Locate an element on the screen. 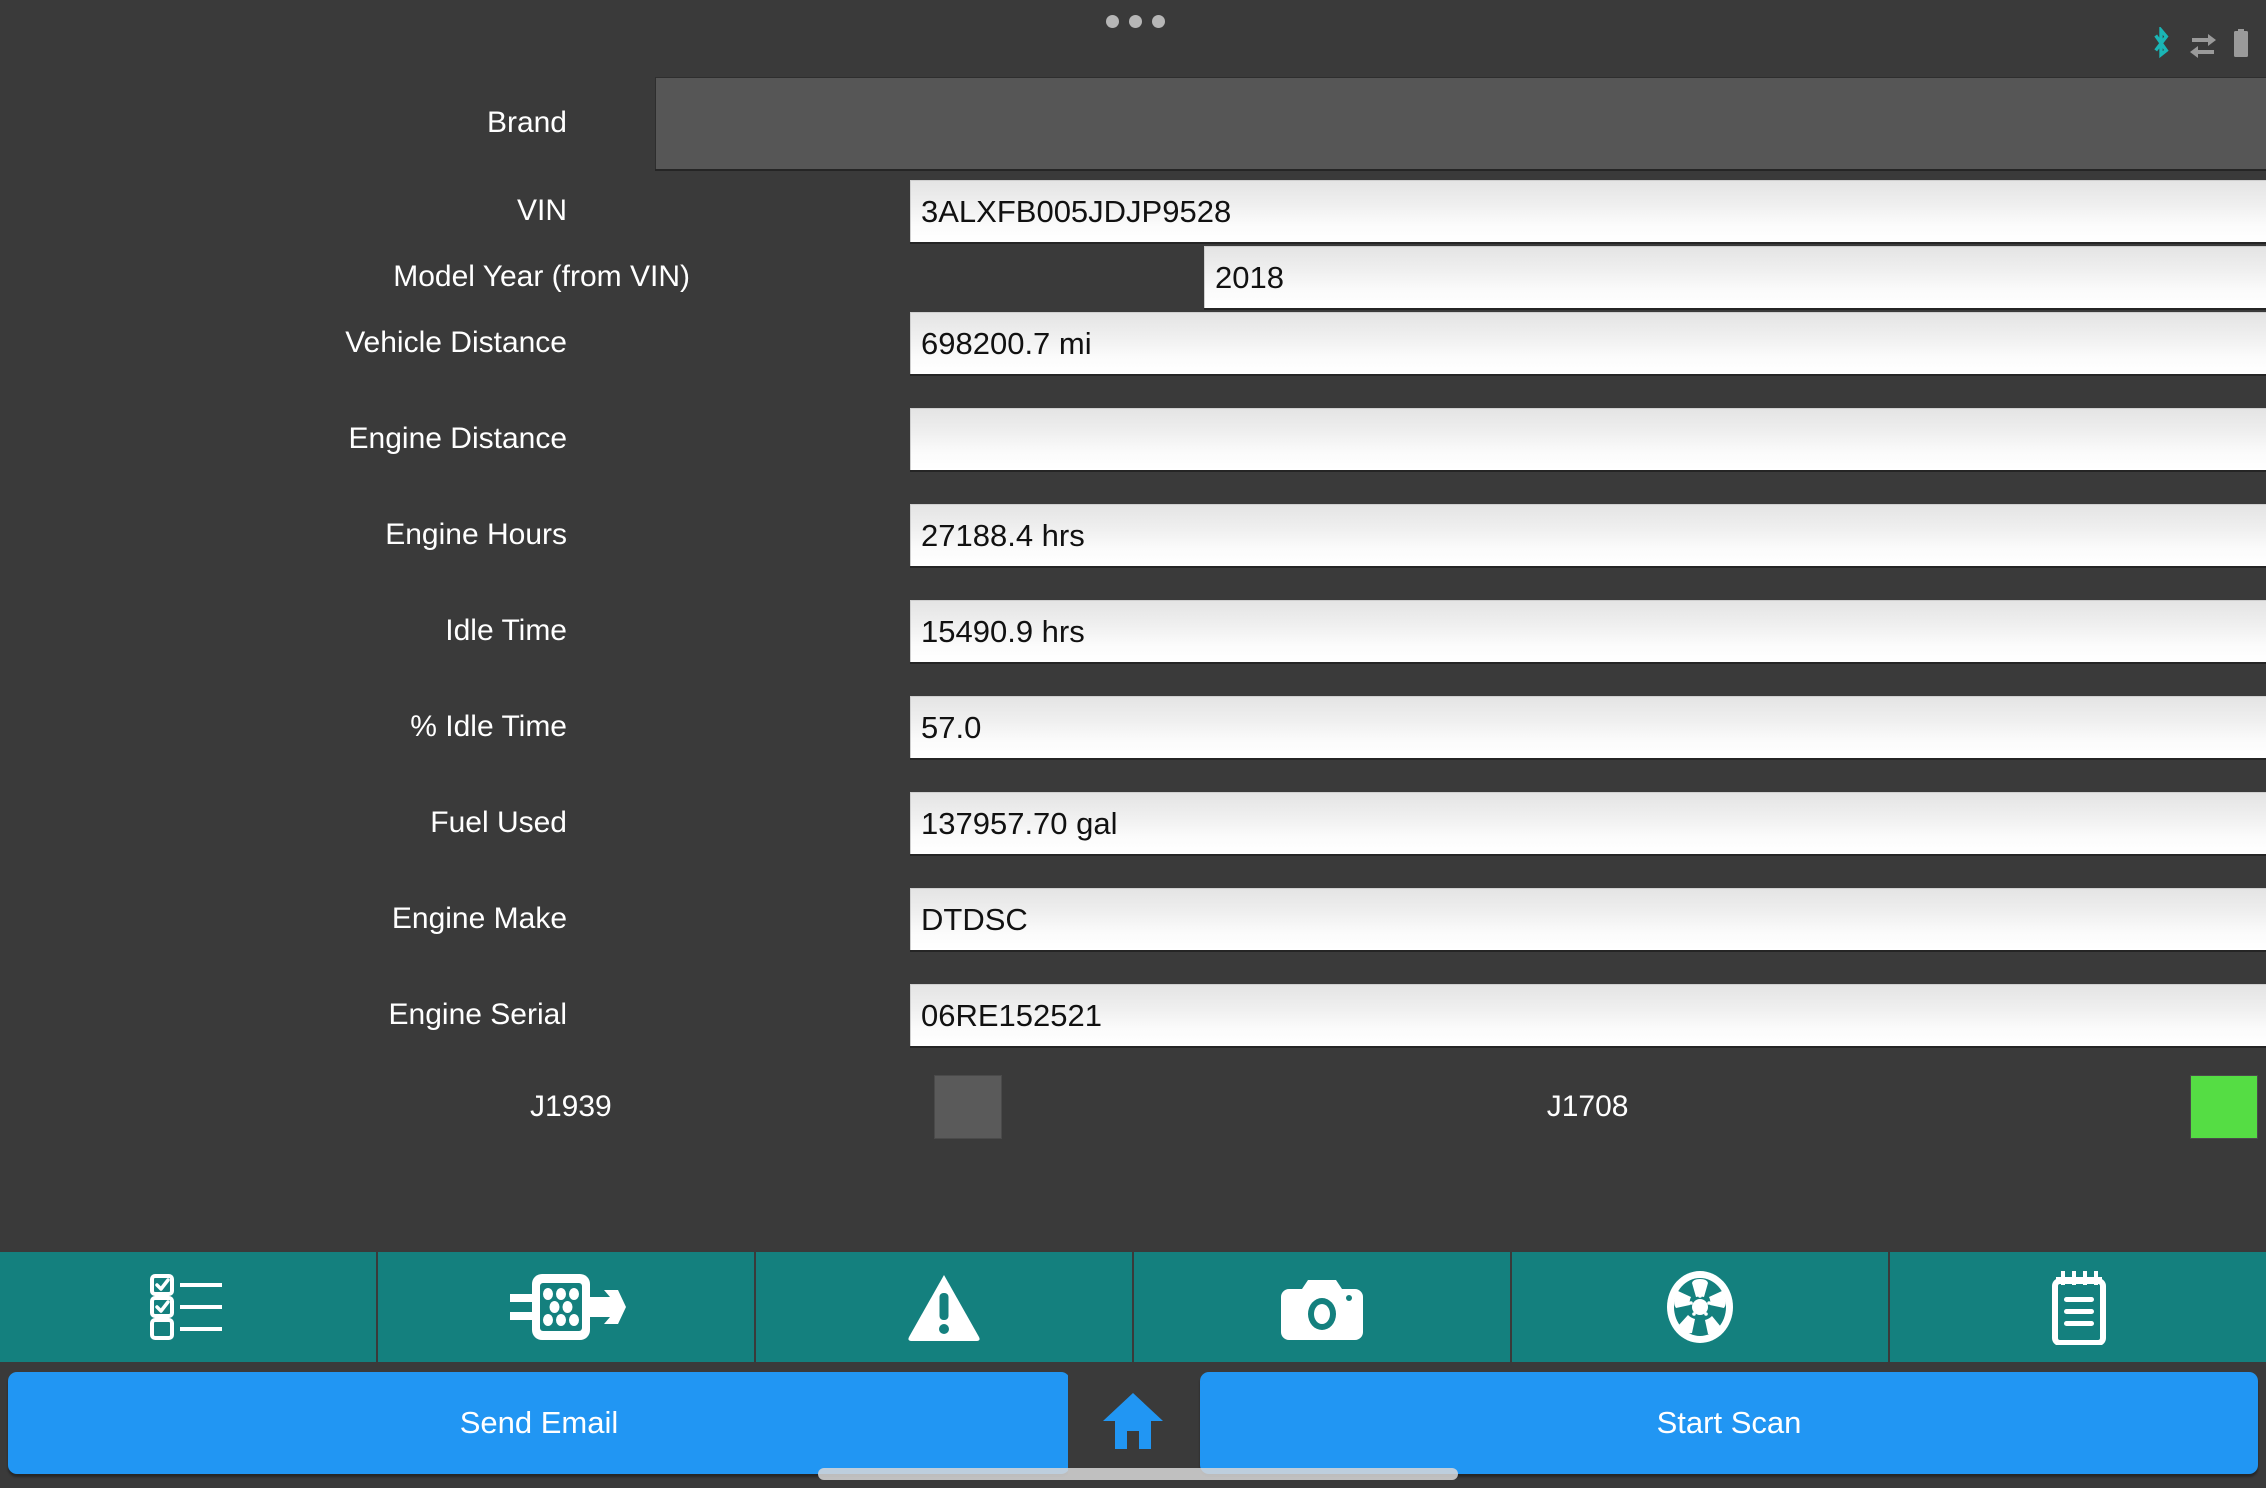  toolbar-item-connector is located at coordinates (567, 1307).